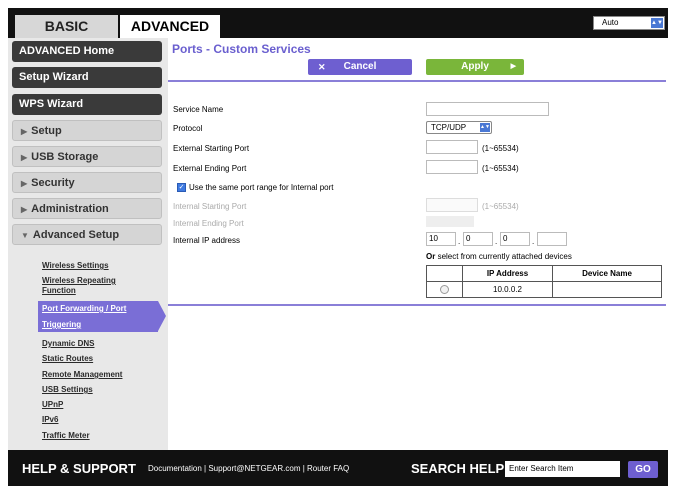 The width and height of the screenshot is (675, 494). Describe the element at coordinates (452, 147) in the screenshot. I see `external-starting-port-input` at that location.